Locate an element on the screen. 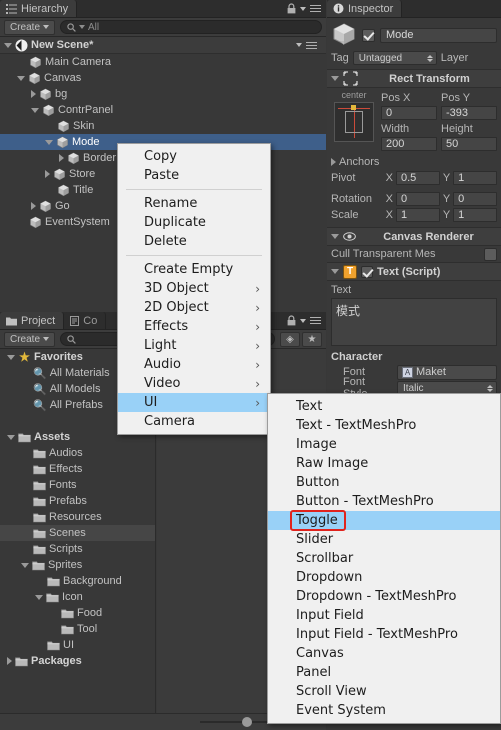 The image size is (501, 730). context-menu-item-camera: Camera is located at coordinates (194, 421).